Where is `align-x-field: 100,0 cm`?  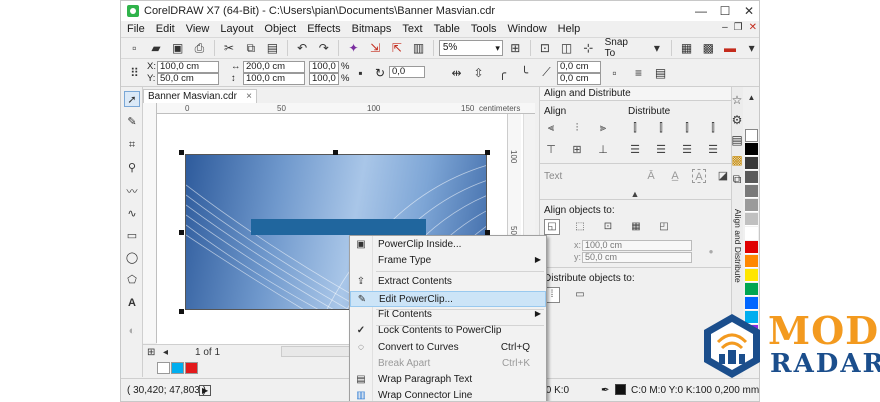 align-x-field: 100,0 cm is located at coordinates (637, 245).